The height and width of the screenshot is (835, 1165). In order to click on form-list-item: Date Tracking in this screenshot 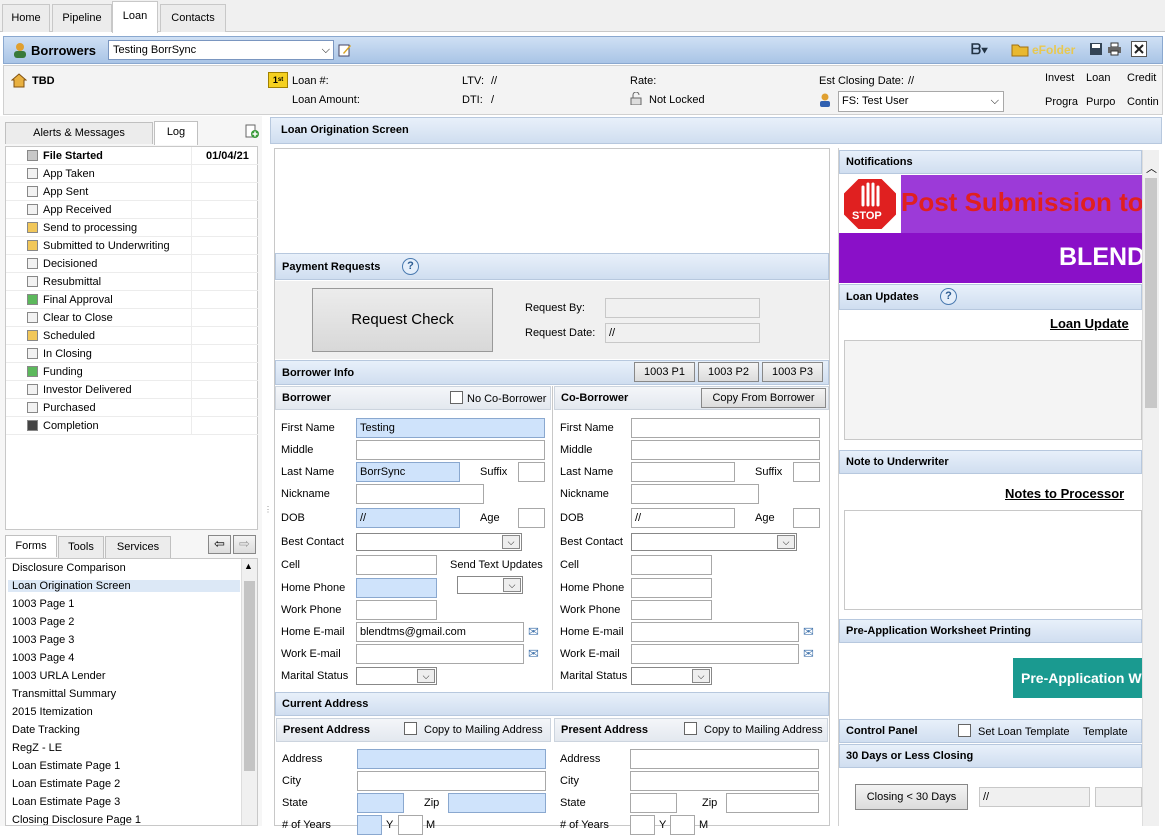, I will do `click(46, 730)`.